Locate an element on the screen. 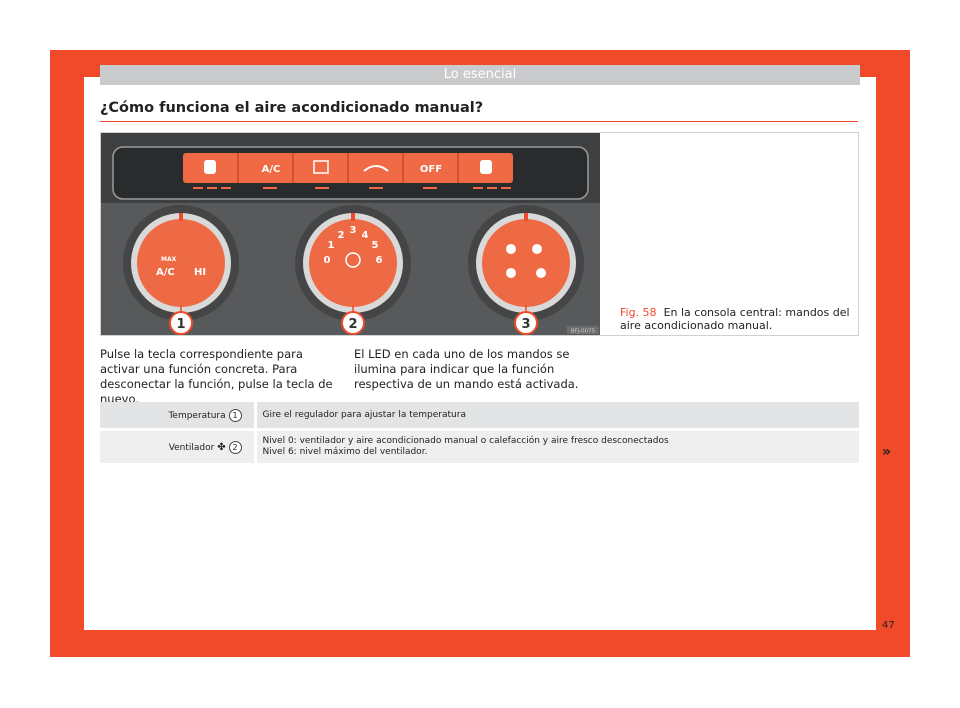 This screenshot has height=708, width=960. ac-button-label: A/C is located at coordinates (271, 169).